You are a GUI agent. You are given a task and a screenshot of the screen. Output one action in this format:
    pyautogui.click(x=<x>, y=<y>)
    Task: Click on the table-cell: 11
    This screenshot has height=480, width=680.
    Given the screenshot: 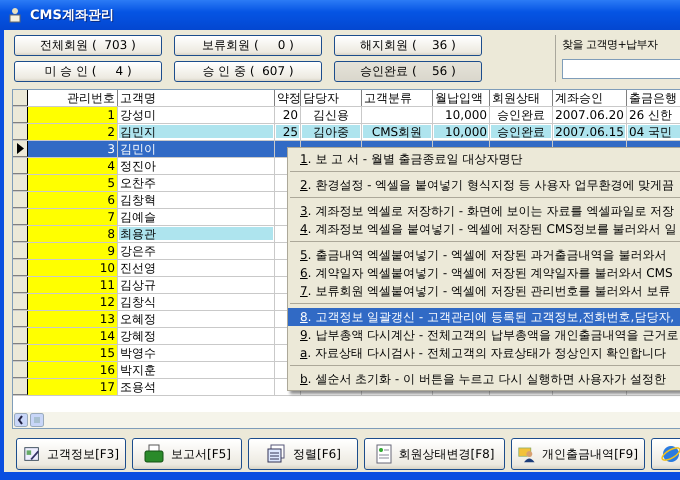 What is the action you would take?
    pyautogui.click(x=73, y=285)
    